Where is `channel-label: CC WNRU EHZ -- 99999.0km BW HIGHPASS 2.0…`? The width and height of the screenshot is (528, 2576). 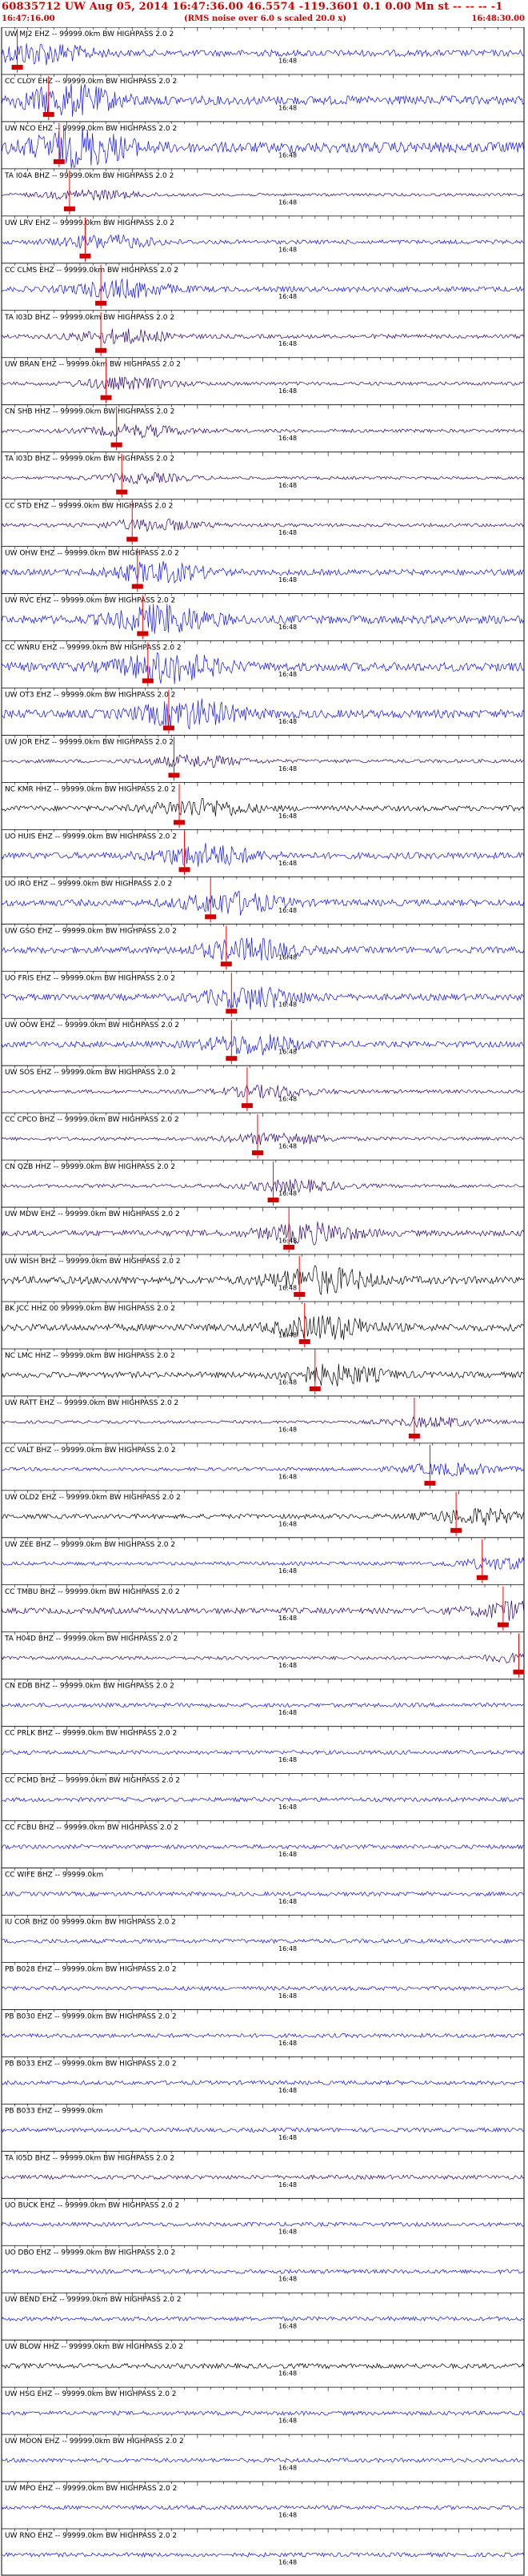 channel-label: CC WNRU EHZ -- 99999.0km BW HIGHPASS 2.0… is located at coordinates (93, 648).